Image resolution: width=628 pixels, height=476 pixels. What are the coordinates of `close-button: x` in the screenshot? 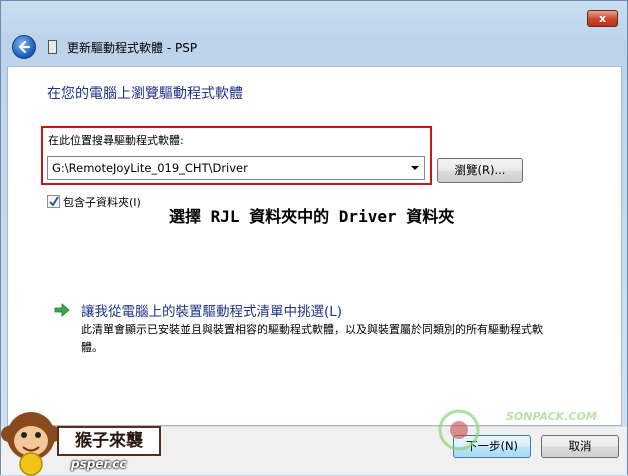 It's located at (602, 18).